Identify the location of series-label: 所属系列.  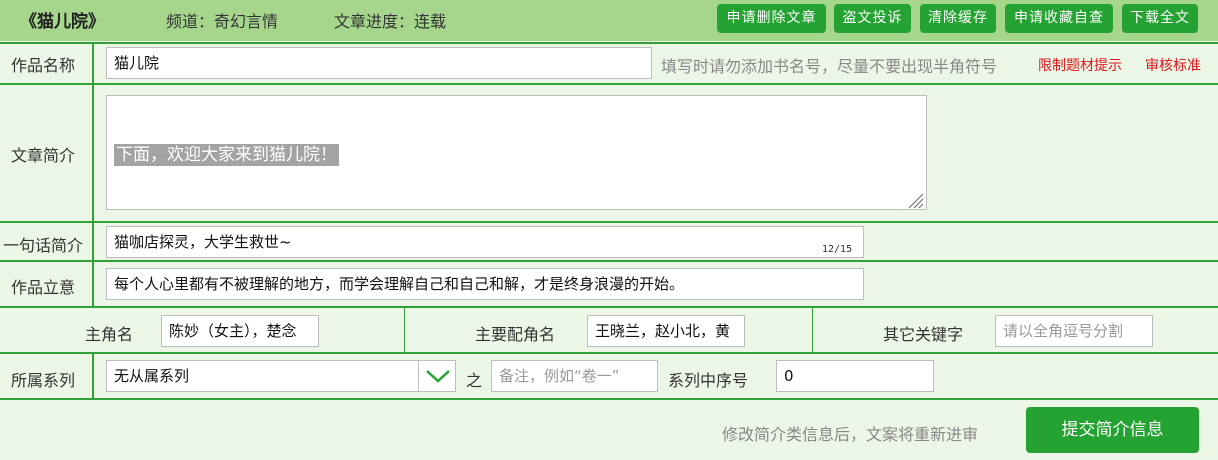
(43, 380).